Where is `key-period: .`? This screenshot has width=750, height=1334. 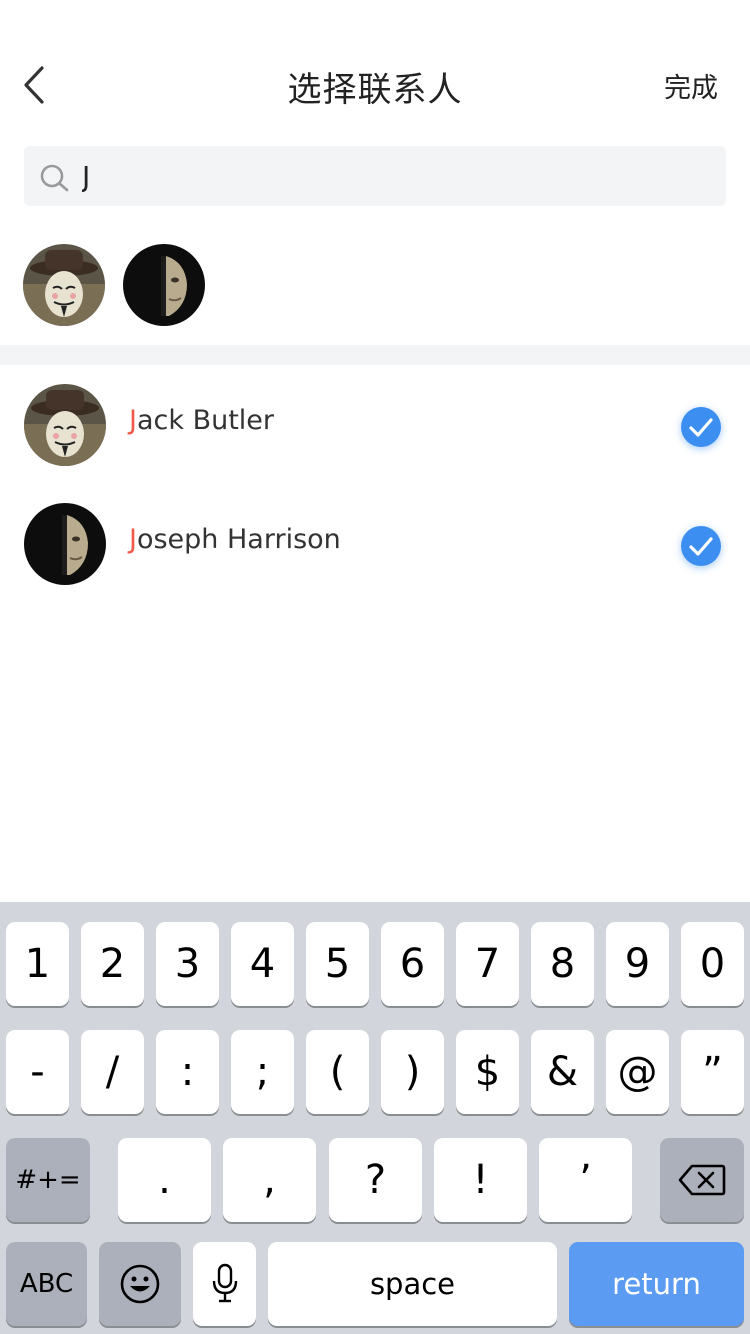
key-period: . is located at coordinates (164, 1180).